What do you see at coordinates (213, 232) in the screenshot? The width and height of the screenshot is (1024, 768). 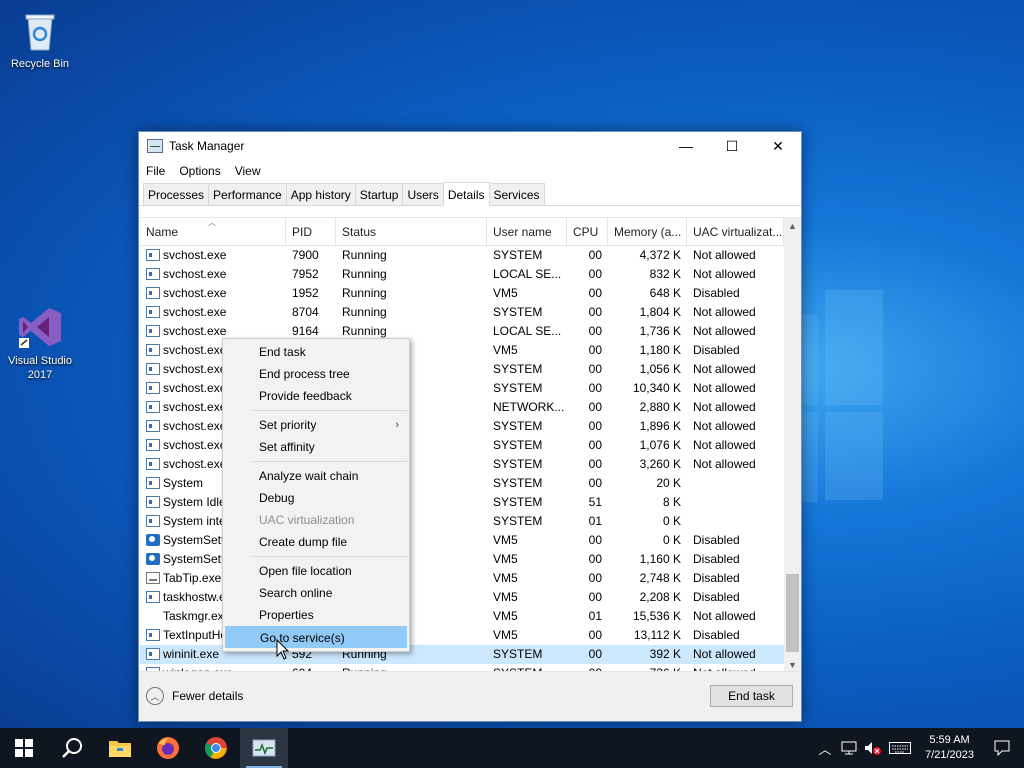 I see `column-header-name: Name` at bounding box center [213, 232].